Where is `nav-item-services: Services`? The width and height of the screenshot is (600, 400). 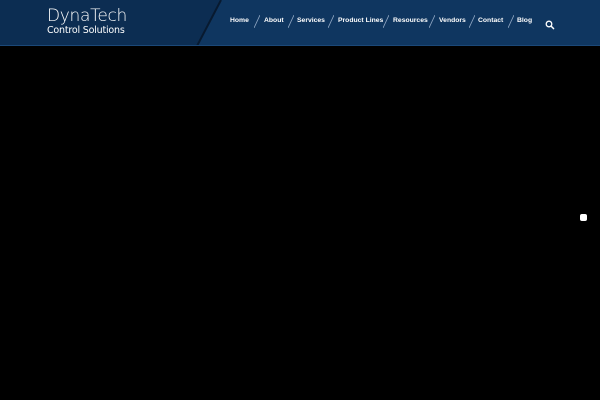 nav-item-services: Services is located at coordinates (311, 21).